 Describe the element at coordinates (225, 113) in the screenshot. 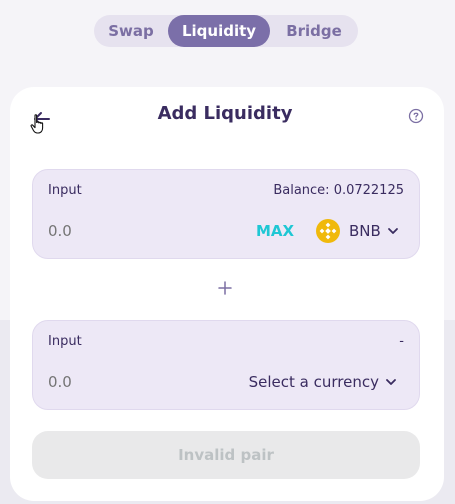

I see `page-title: Add Liquidity` at that location.